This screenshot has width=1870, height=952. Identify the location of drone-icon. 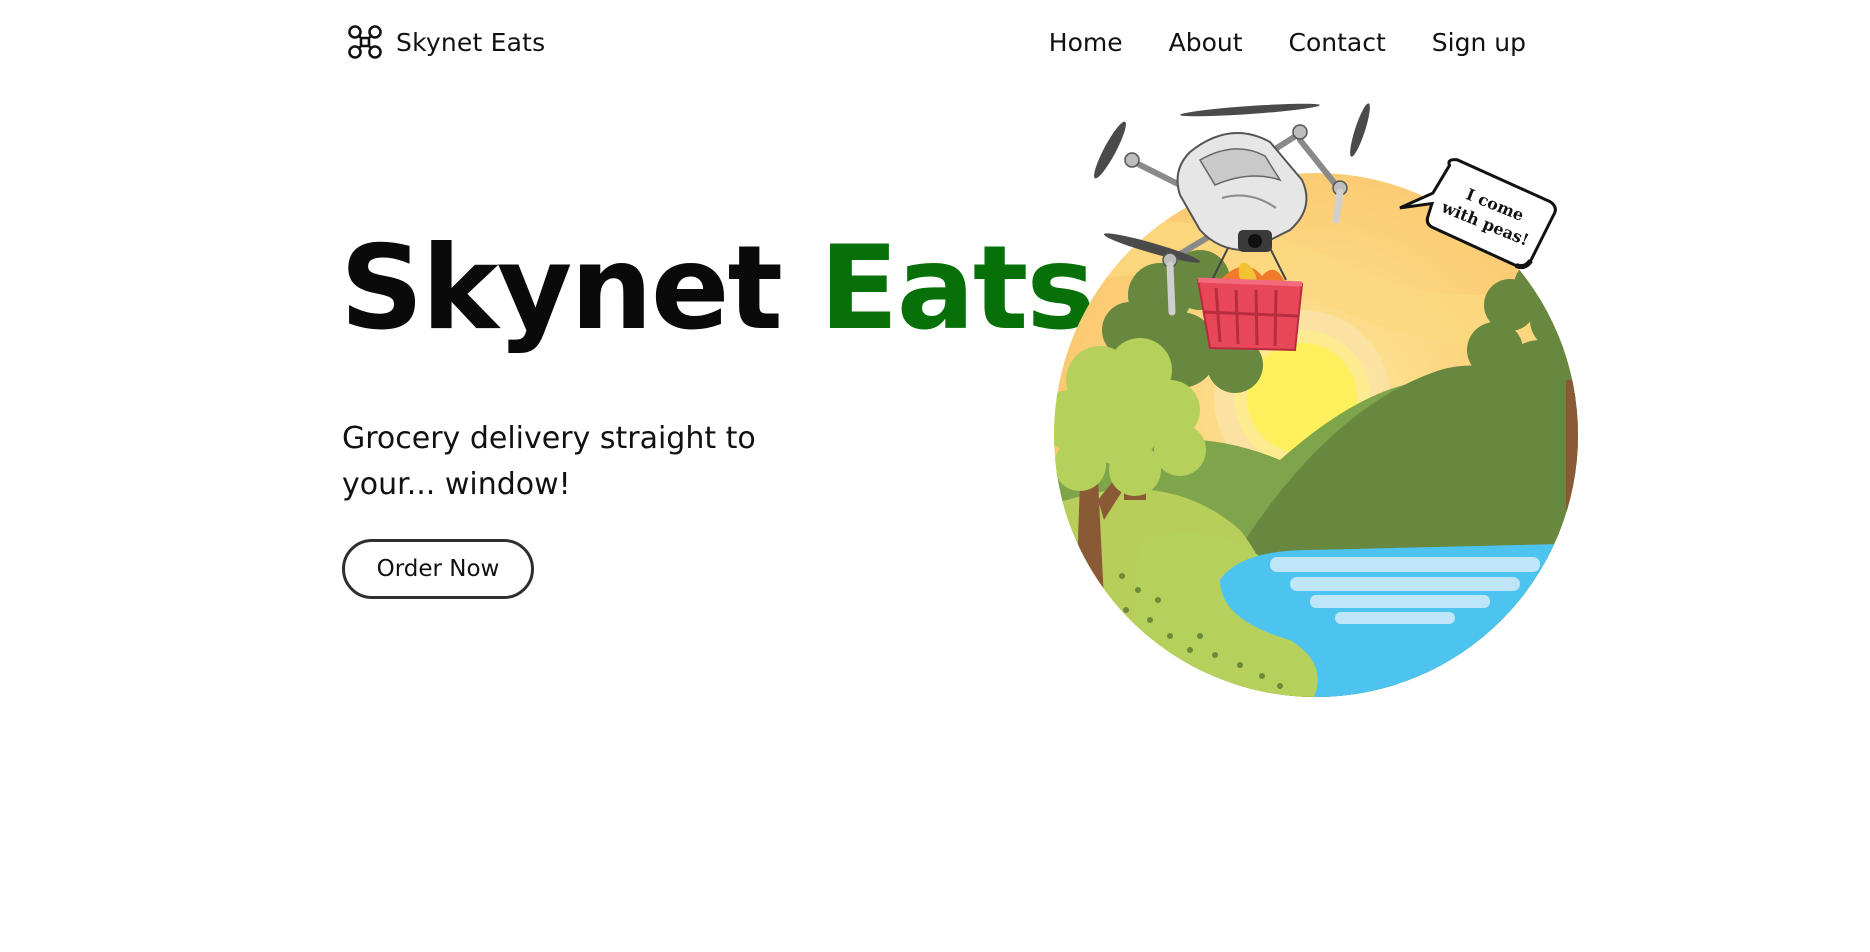
(365, 42).